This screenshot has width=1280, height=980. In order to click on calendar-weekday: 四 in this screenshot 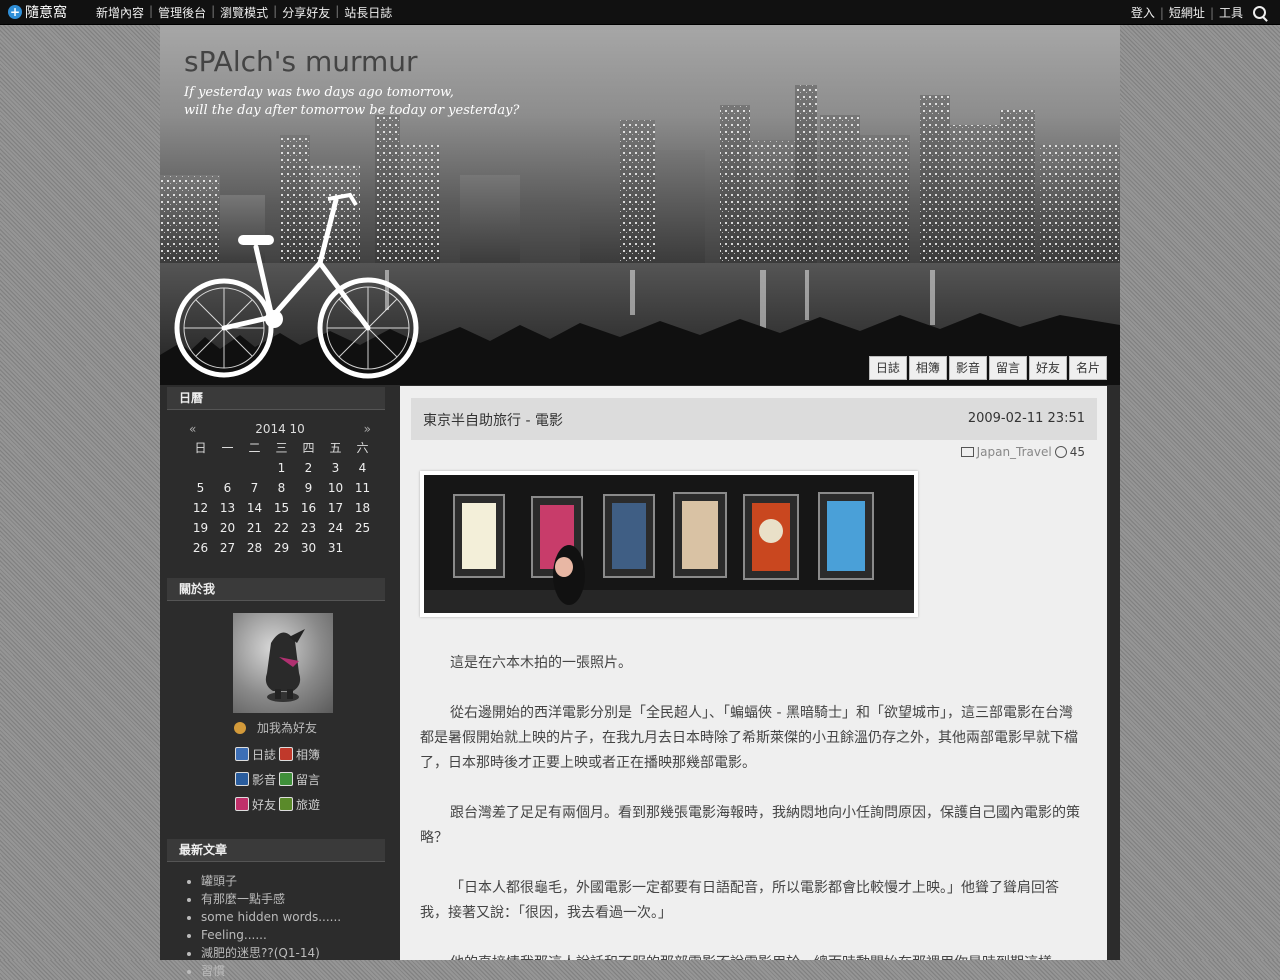, I will do `click(308, 448)`.